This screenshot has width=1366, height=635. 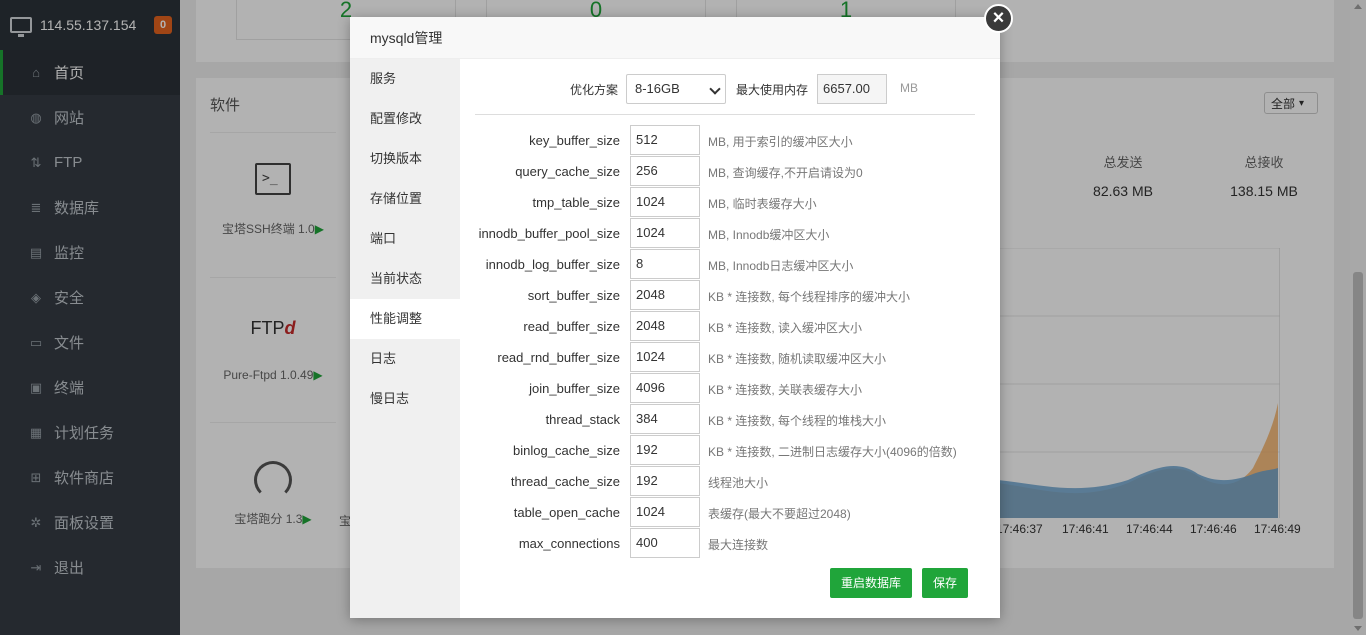 What do you see at coordinates (573, 295) in the screenshot?
I see `param-label: sort_buffer_size` at bounding box center [573, 295].